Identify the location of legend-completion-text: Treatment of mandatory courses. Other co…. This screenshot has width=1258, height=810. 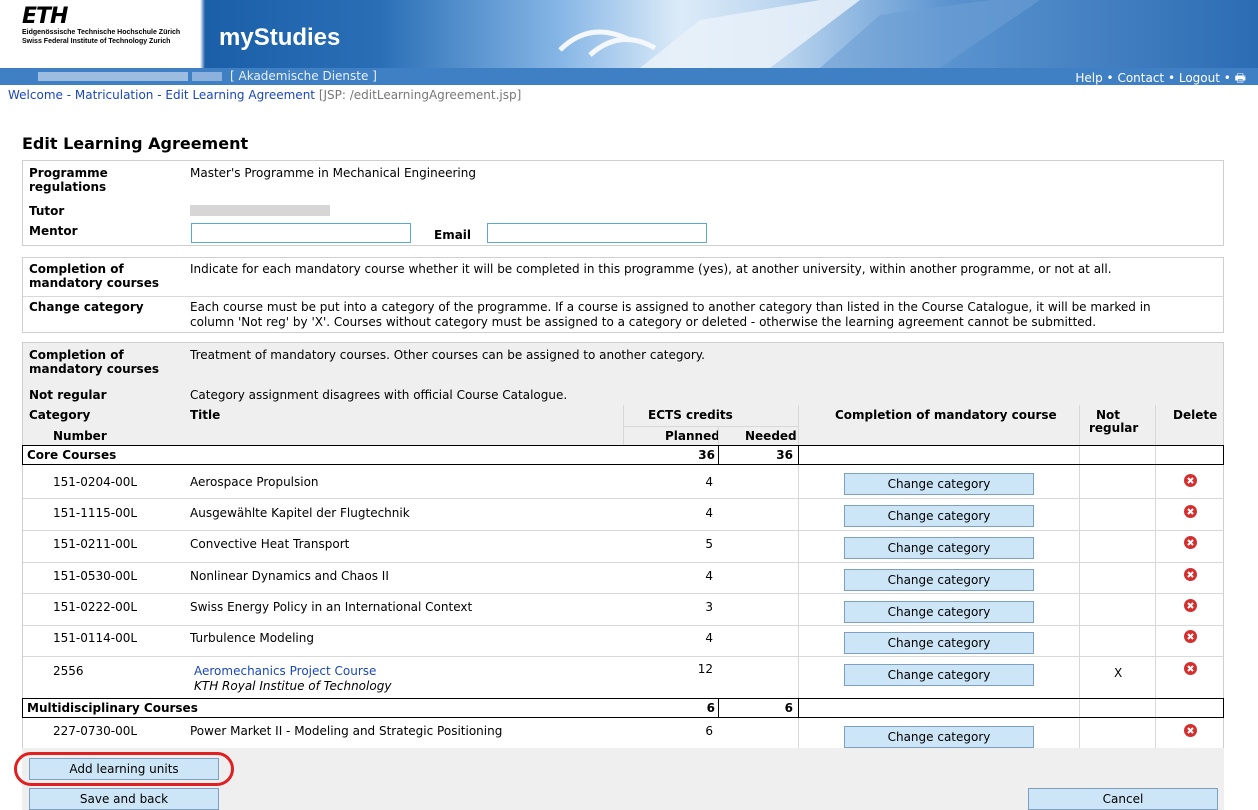
(447, 355).